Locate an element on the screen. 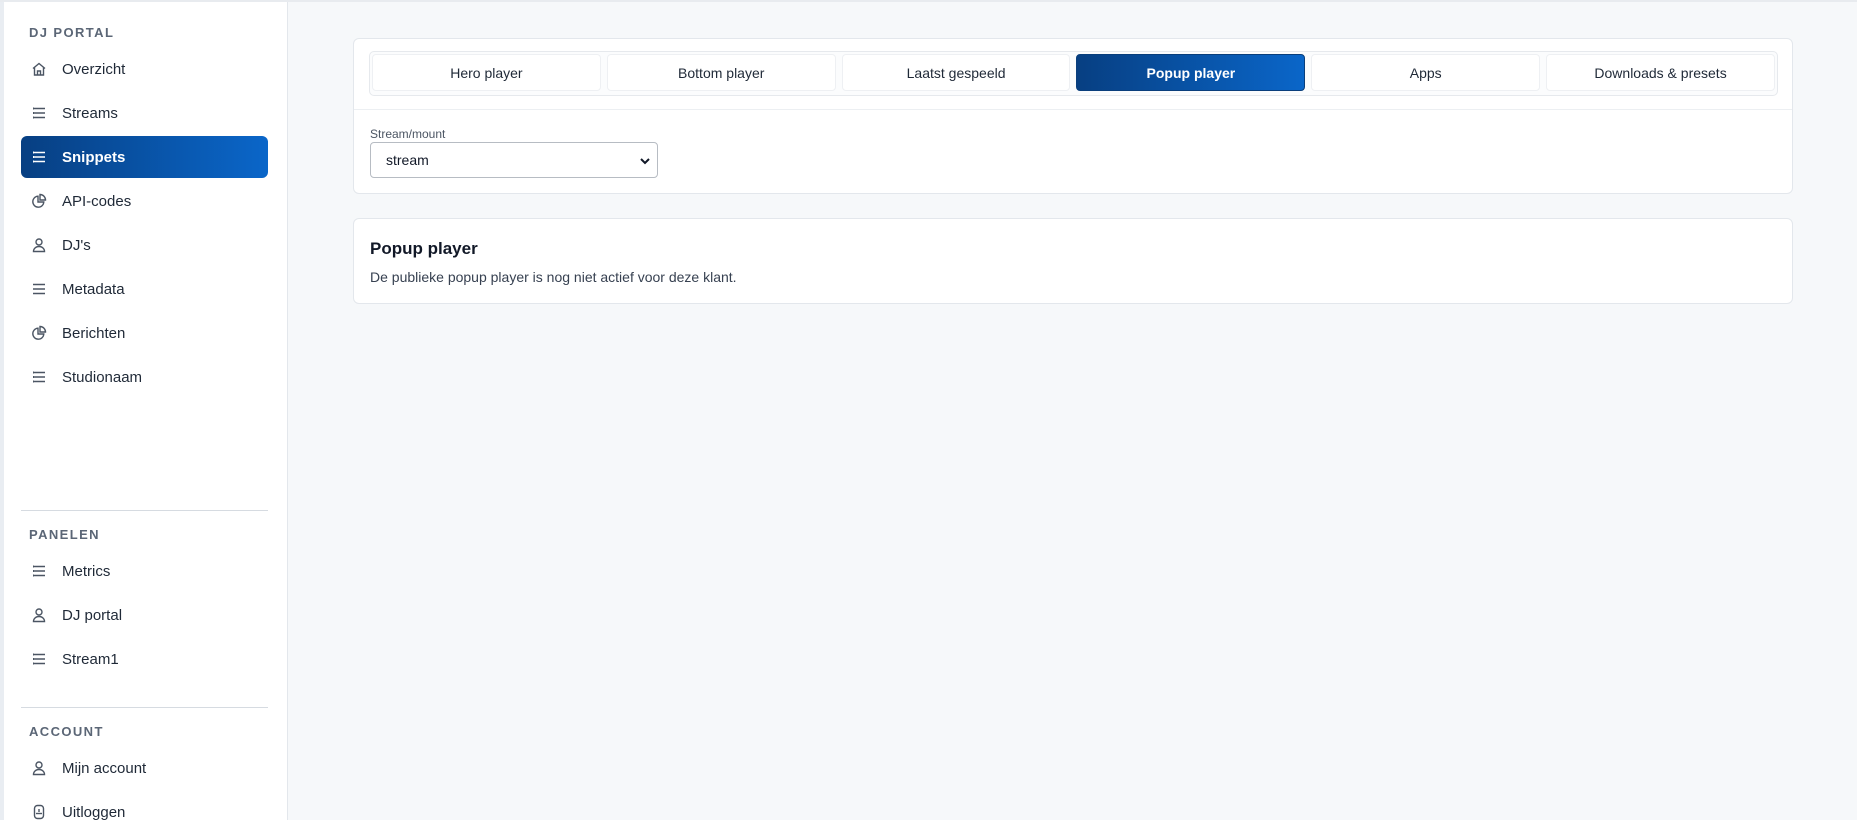 Image resolution: width=1857 pixels, height=820 pixels. sidebar-item-metrics: Metrics is located at coordinates (144, 571).